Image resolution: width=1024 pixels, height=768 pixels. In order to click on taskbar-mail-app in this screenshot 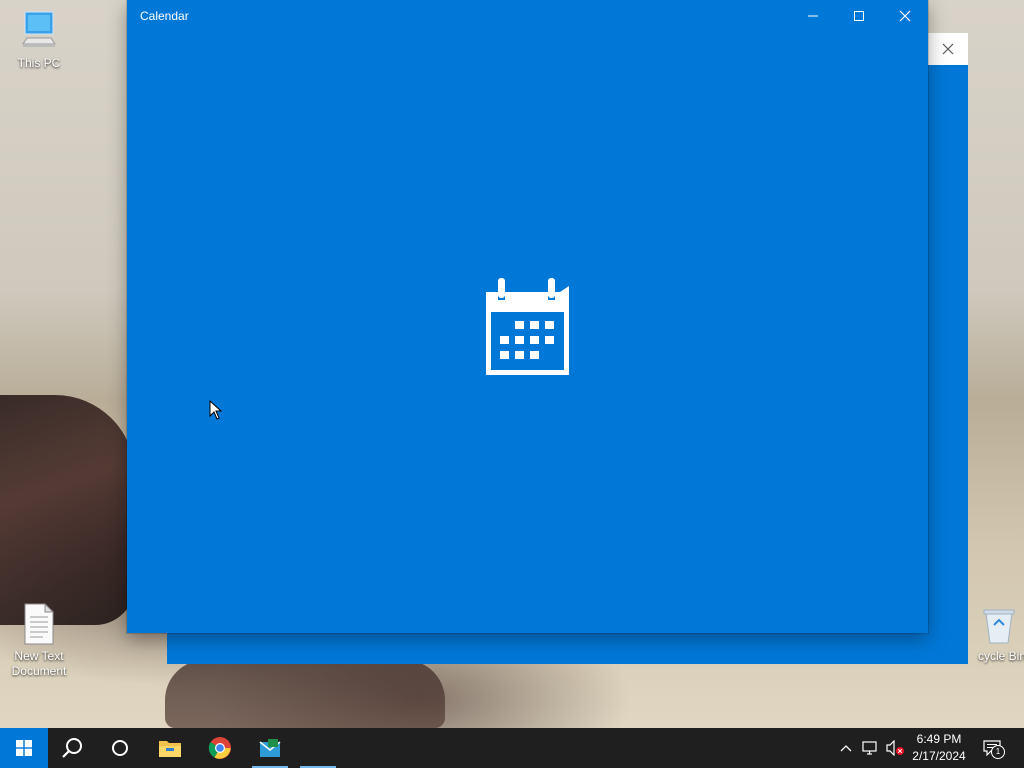, I will do `click(318, 748)`.